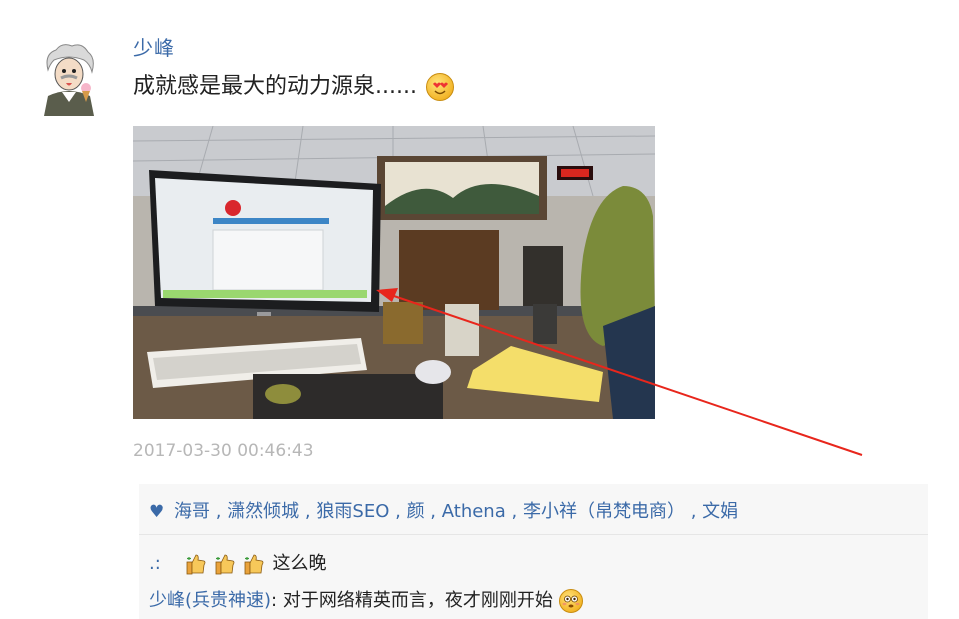 Image resolution: width=959 pixels, height=619 pixels. Describe the element at coordinates (416, 511) in the screenshot. I see `like-user: 颜` at that location.